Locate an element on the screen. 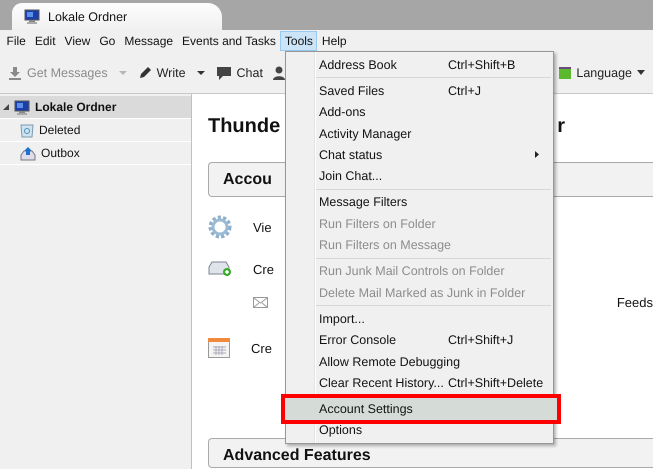 Image resolution: width=653 pixels, height=469 pixels. link-text: Feeds is located at coordinates (634, 302).